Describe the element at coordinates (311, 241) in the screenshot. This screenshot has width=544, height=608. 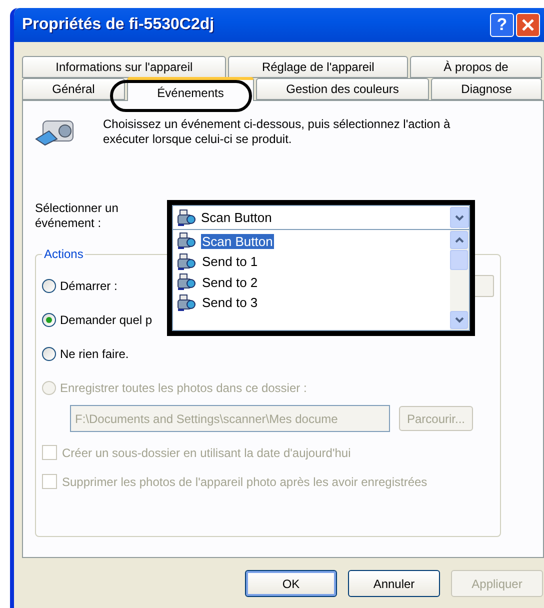
I see `list-item: Scan Button` at that location.